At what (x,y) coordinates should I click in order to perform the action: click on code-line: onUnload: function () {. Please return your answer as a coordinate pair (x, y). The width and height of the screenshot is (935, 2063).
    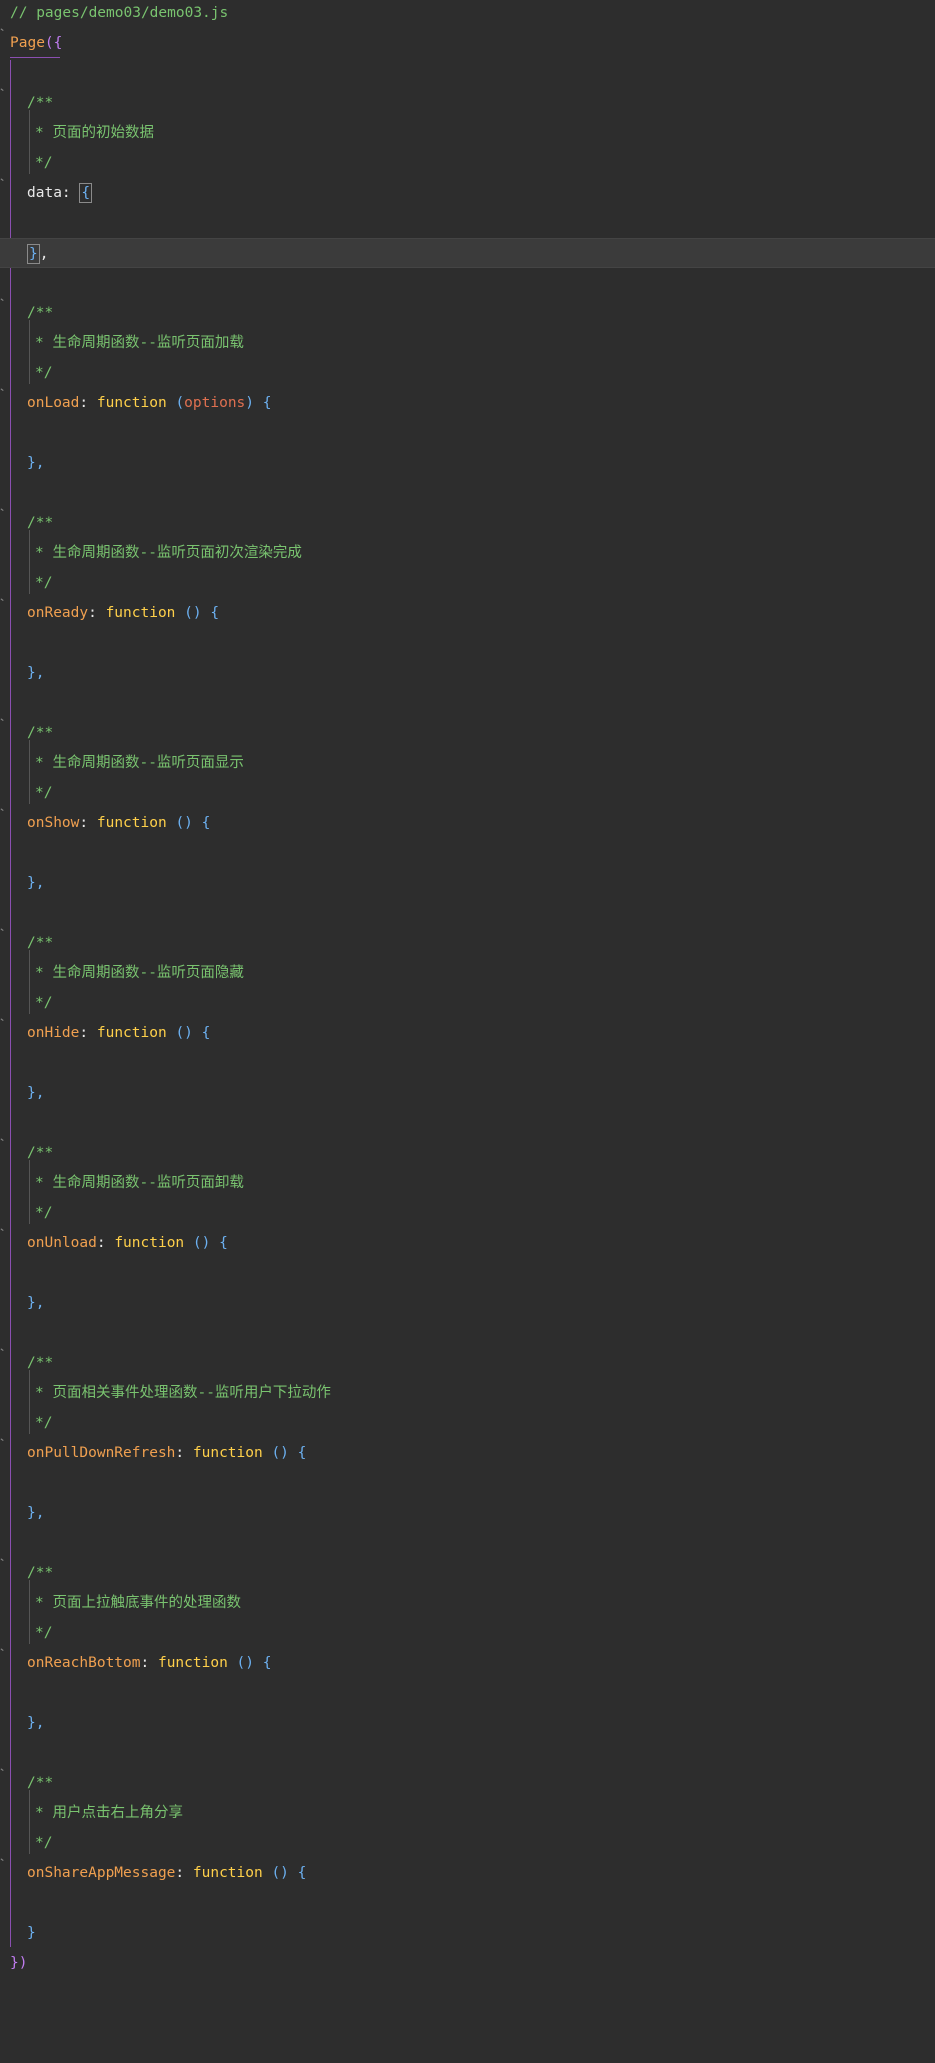
    Looking at the image, I should click on (467, 1243).